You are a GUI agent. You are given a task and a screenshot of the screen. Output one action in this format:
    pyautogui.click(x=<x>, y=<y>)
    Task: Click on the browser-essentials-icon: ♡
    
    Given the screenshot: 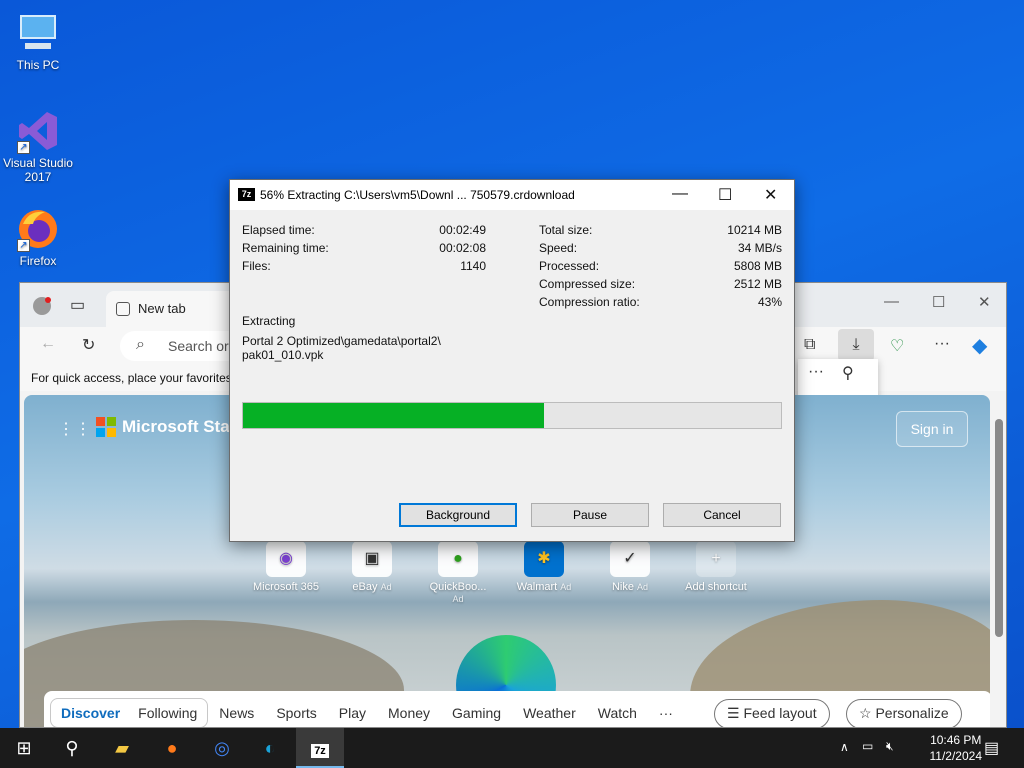 What is the action you would take?
    pyautogui.click(x=897, y=346)
    